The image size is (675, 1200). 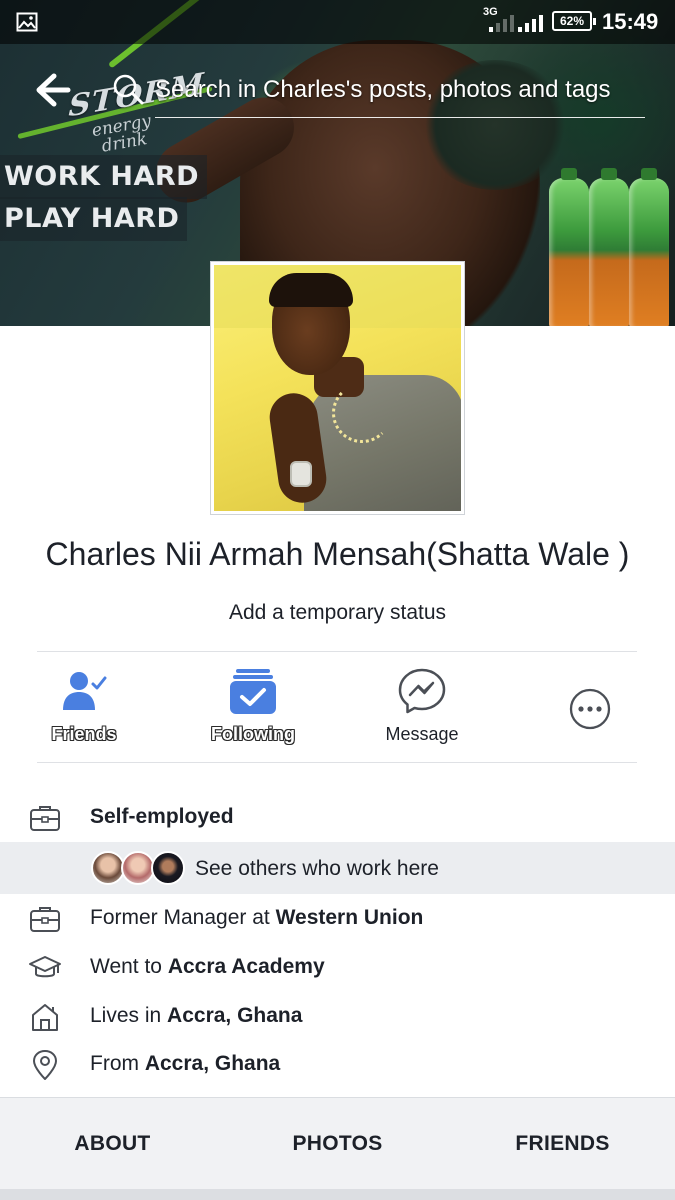 What do you see at coordinates (610, 247) in the screenshot?
I see `bottles-graphic` at bounding box center [610, 247].